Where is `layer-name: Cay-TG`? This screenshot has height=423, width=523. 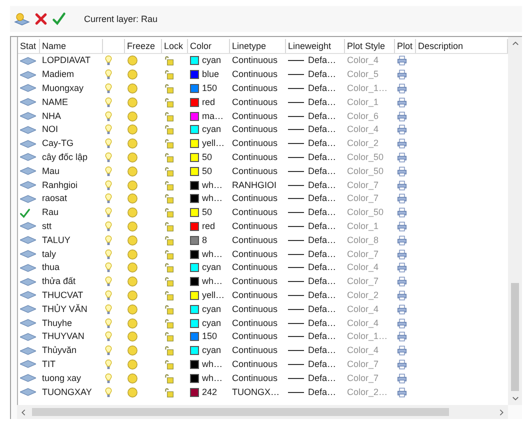 layer-name: Cay-TG is located at coordinates (71, 143).